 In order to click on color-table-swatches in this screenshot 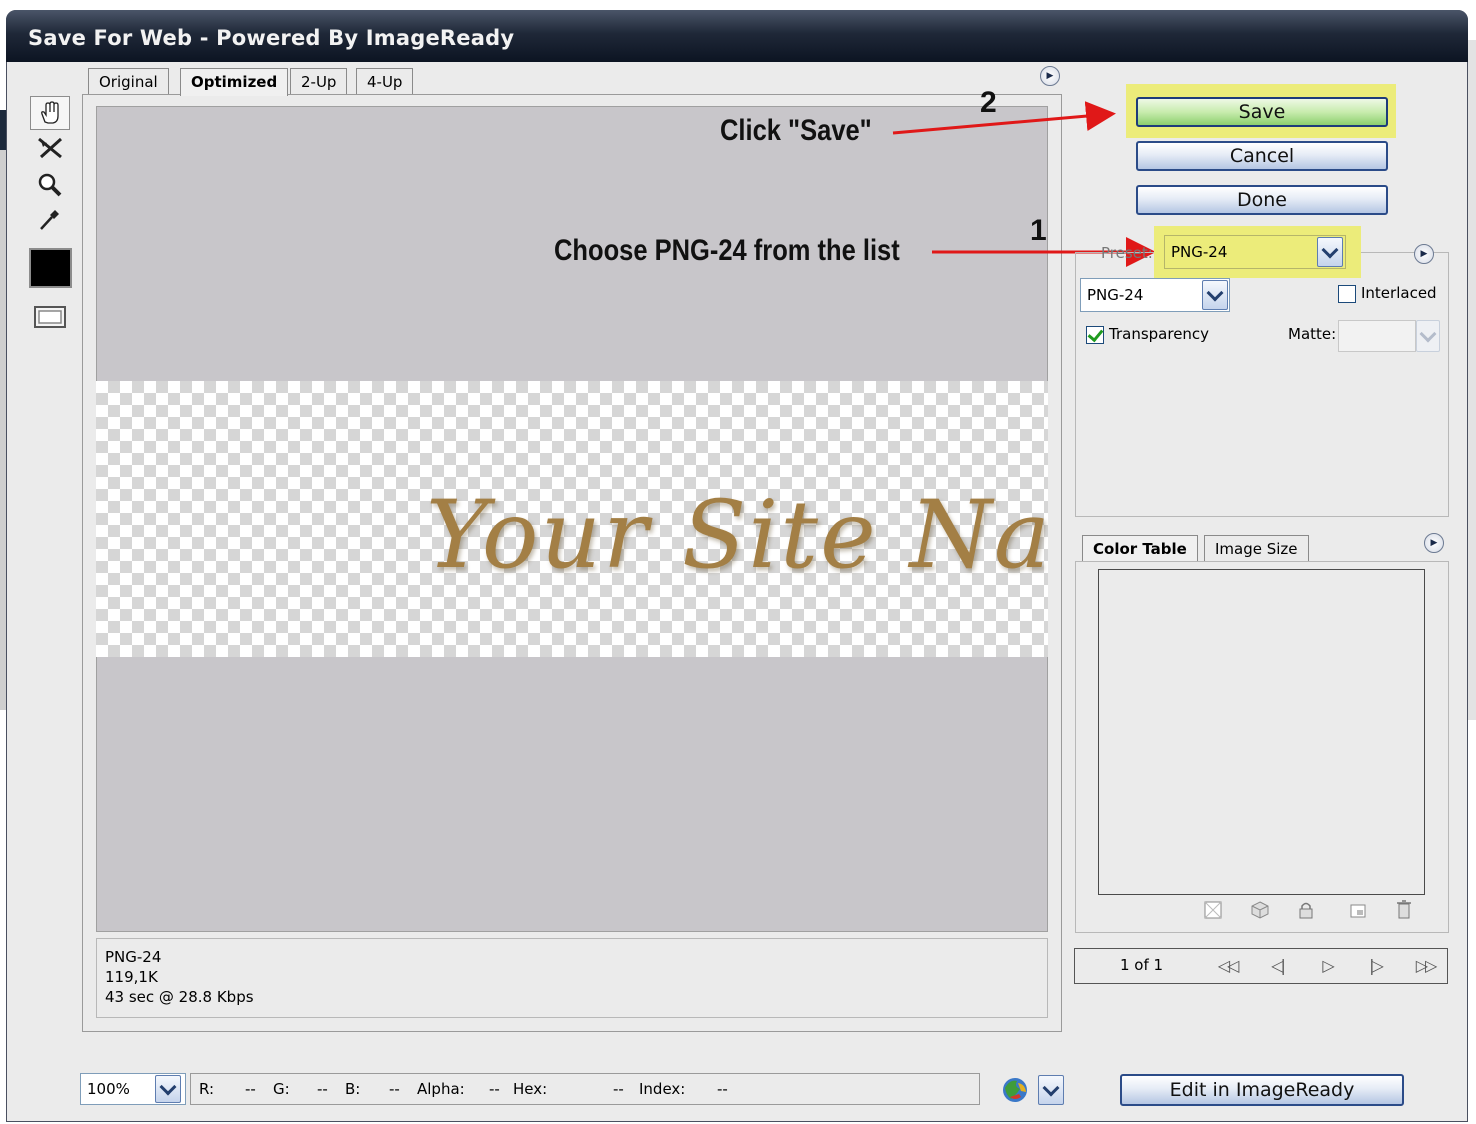, I will do `click(1261, 732)`.